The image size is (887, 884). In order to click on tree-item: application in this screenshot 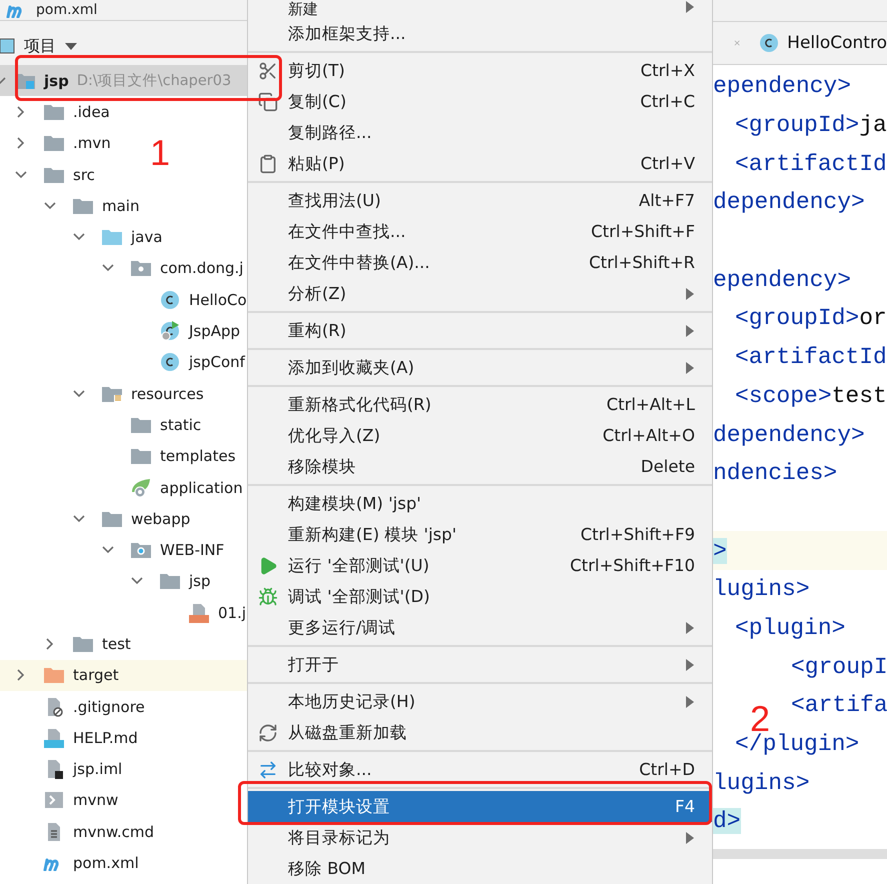, I will do `click(121, 488)`.